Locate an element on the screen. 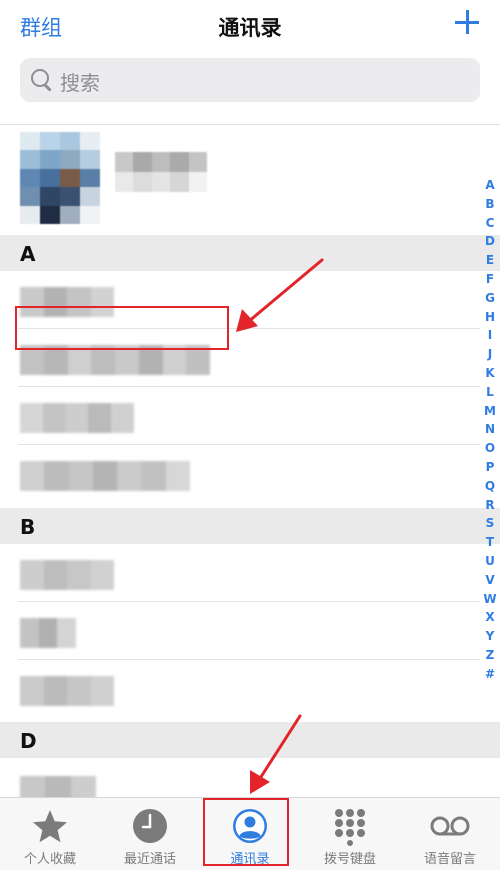  keypad-icon is located at coordinates (350, 827).